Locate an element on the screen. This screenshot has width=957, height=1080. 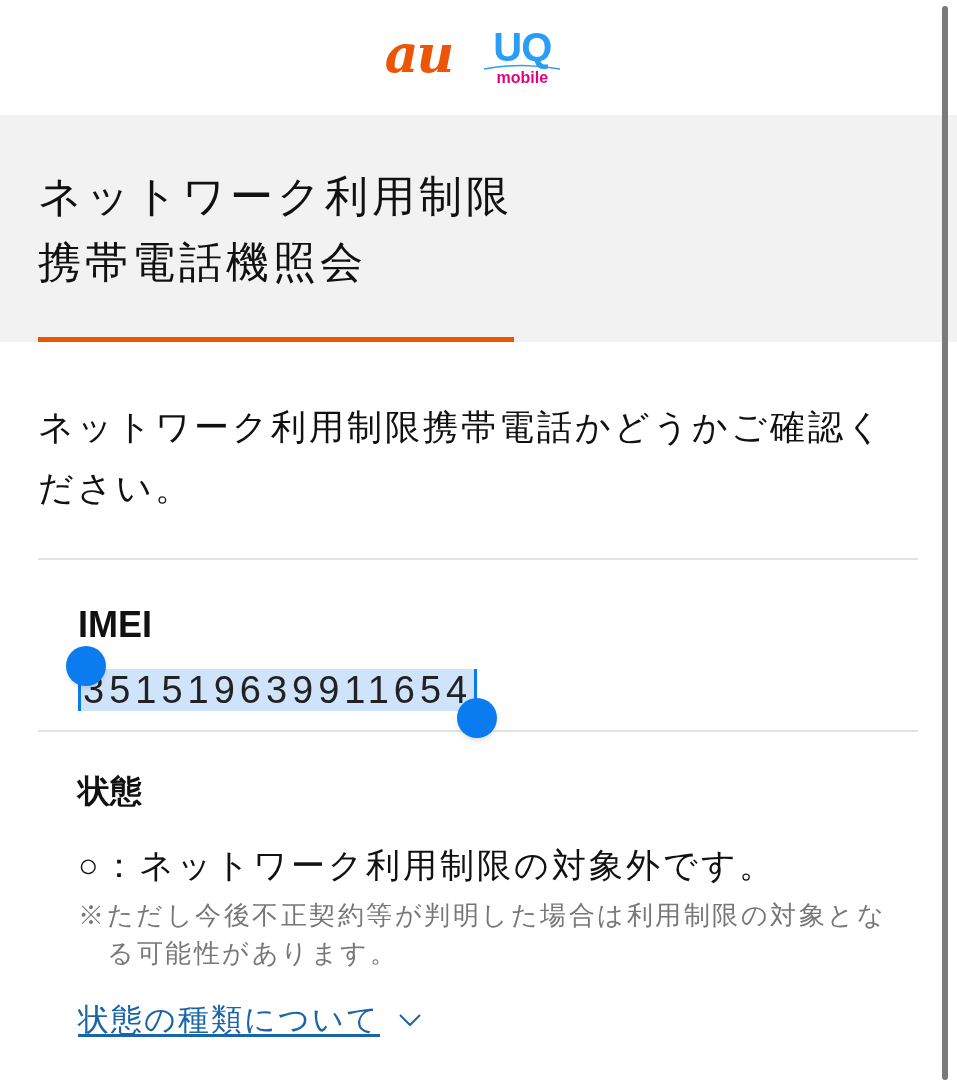
imei-label: IMEI is located at coordinates (115, 625).